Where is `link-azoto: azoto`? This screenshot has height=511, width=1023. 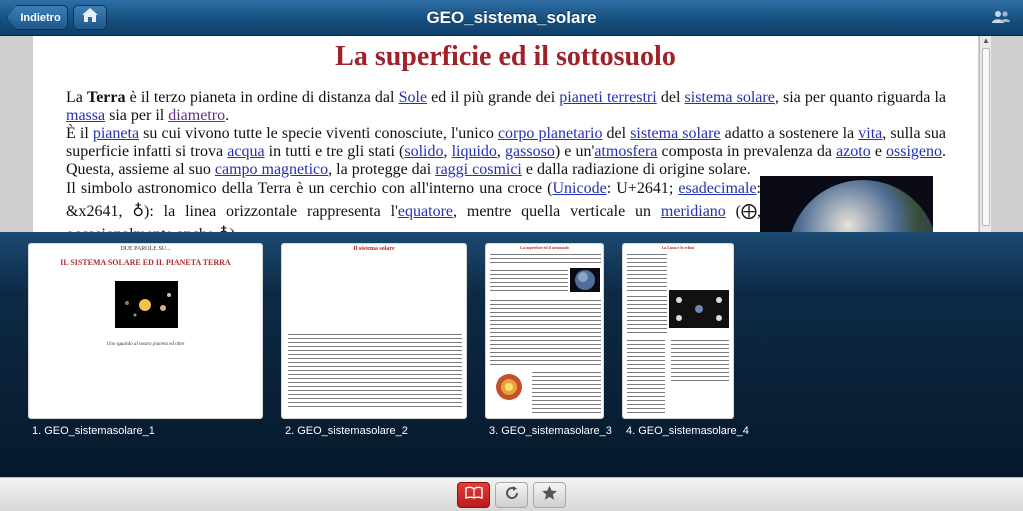 link-azoto: azoto is located at coordinates (853, 151).